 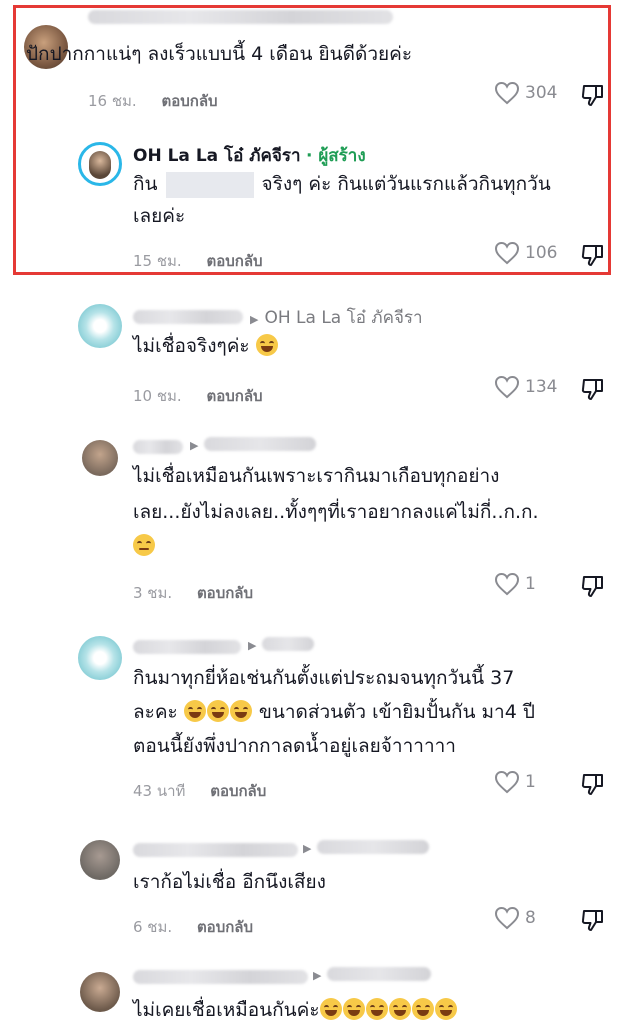 I want to click on comment-text-part: ขนาดส่วนตัว เข้ายิมปั้นกัน มา4 ปี, so click(x=396, y=712).